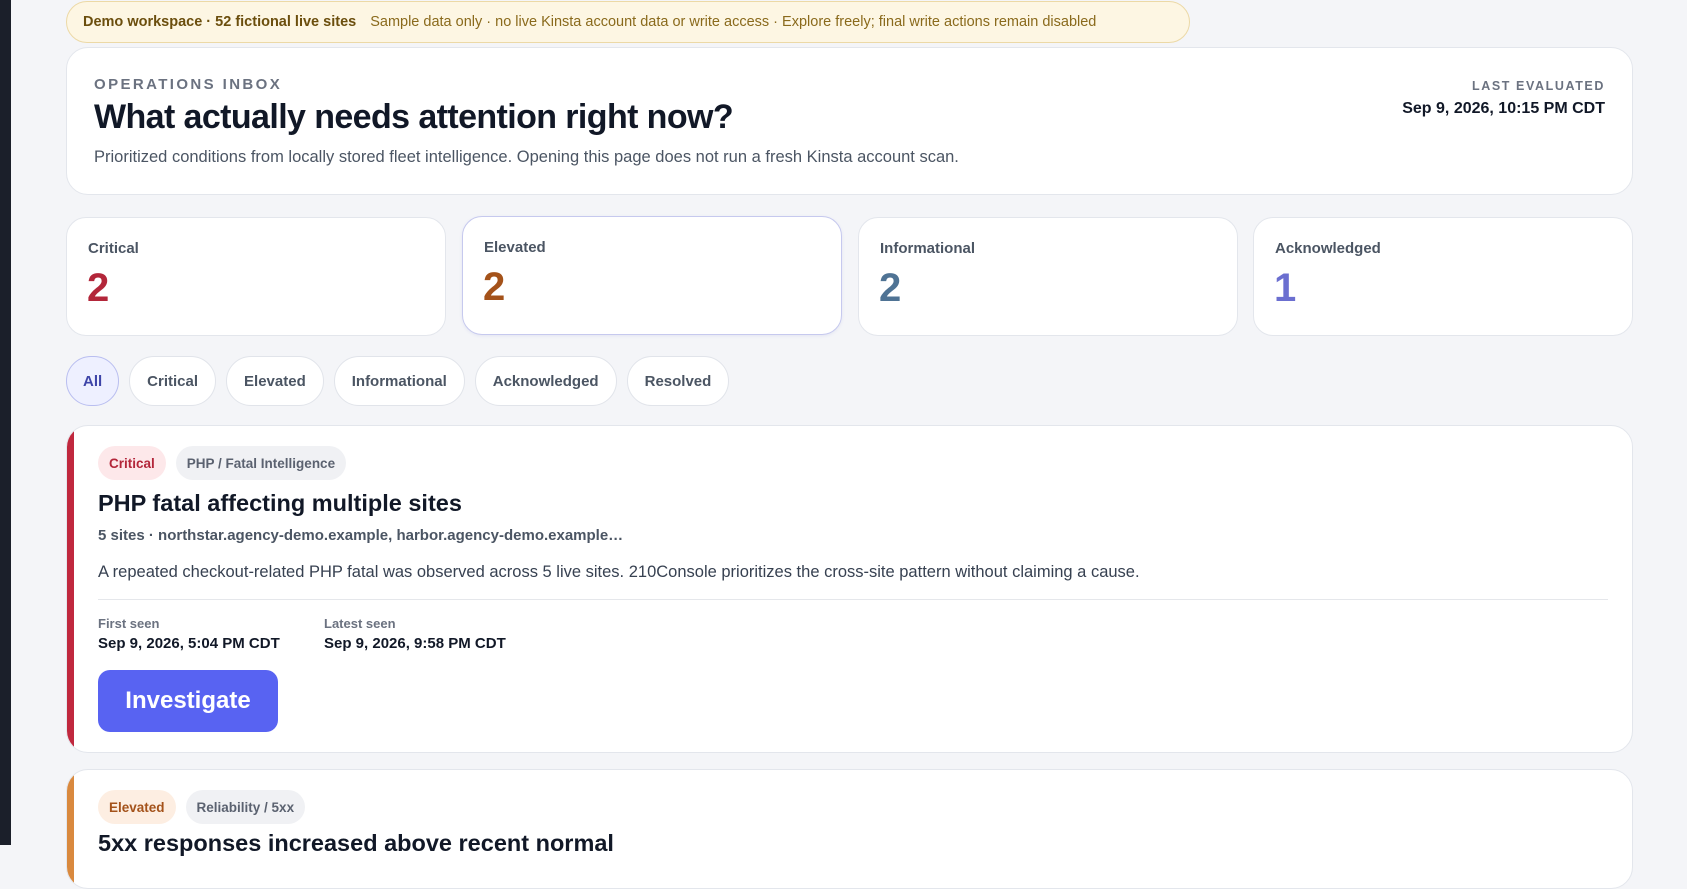  I want to click on latest-seen-label: Latest seen, so click(360, 623).